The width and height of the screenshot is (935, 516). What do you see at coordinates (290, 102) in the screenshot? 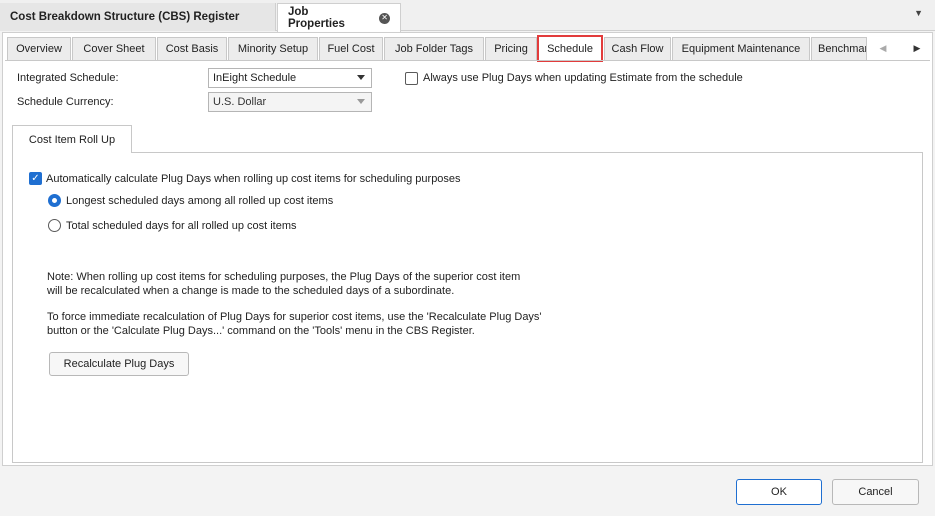
I see `schedule-currency-select: U.S. Dollar` at bounding box center [290, 102].